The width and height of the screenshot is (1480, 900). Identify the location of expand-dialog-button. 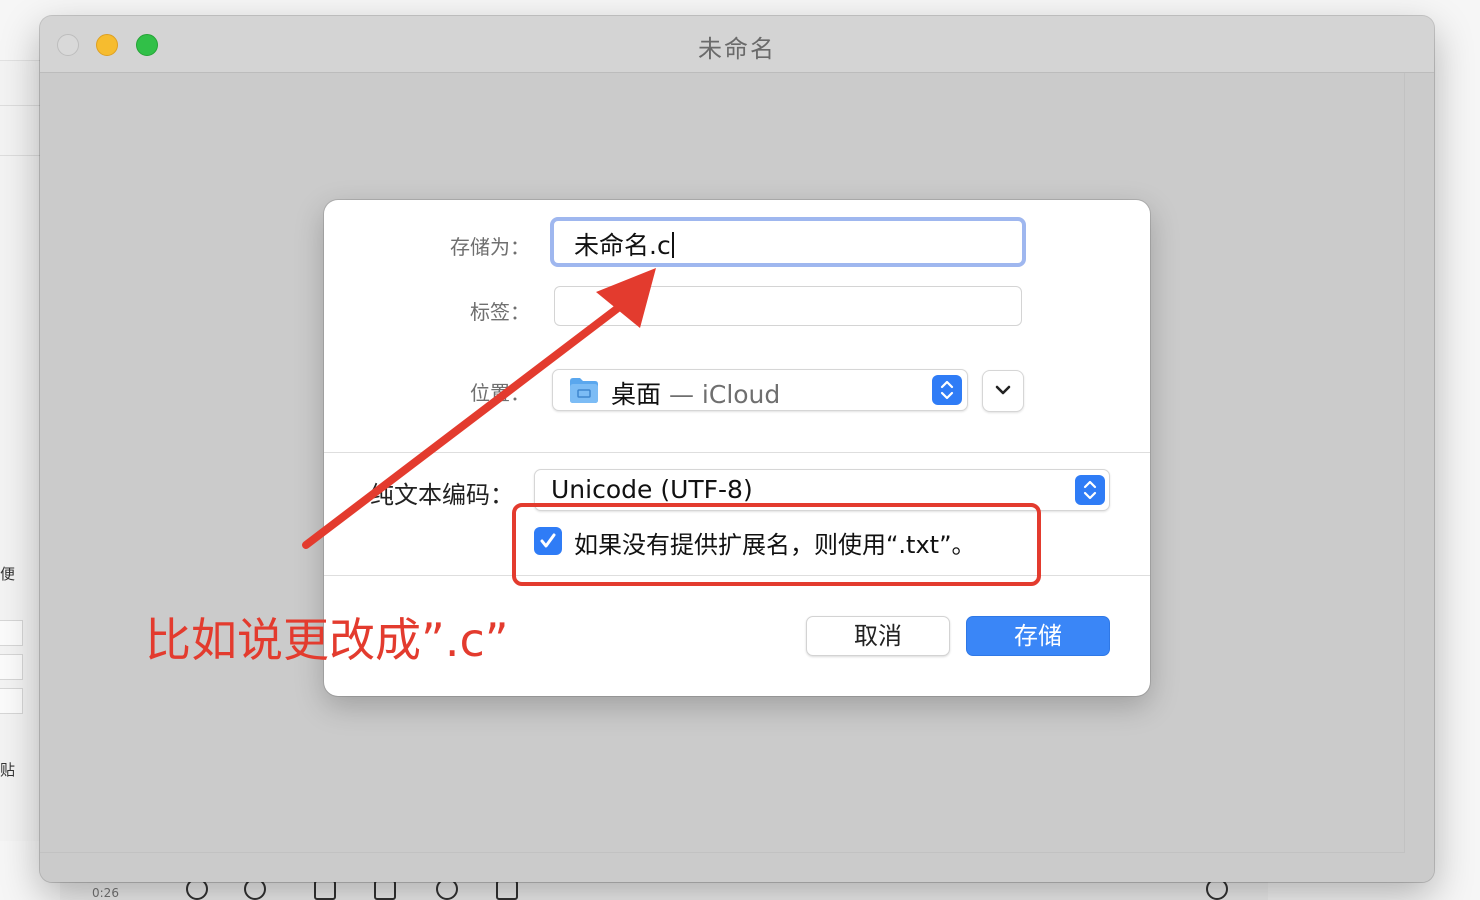
(1003, 391).